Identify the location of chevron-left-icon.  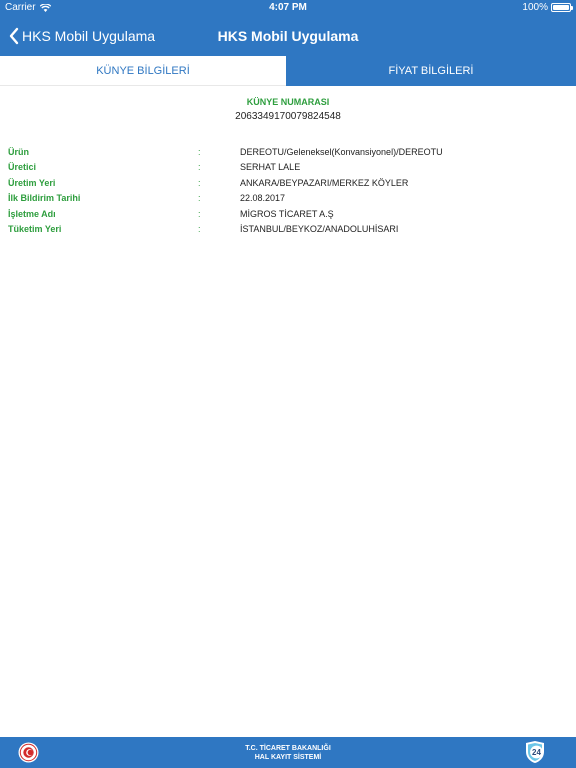
(14, 36).